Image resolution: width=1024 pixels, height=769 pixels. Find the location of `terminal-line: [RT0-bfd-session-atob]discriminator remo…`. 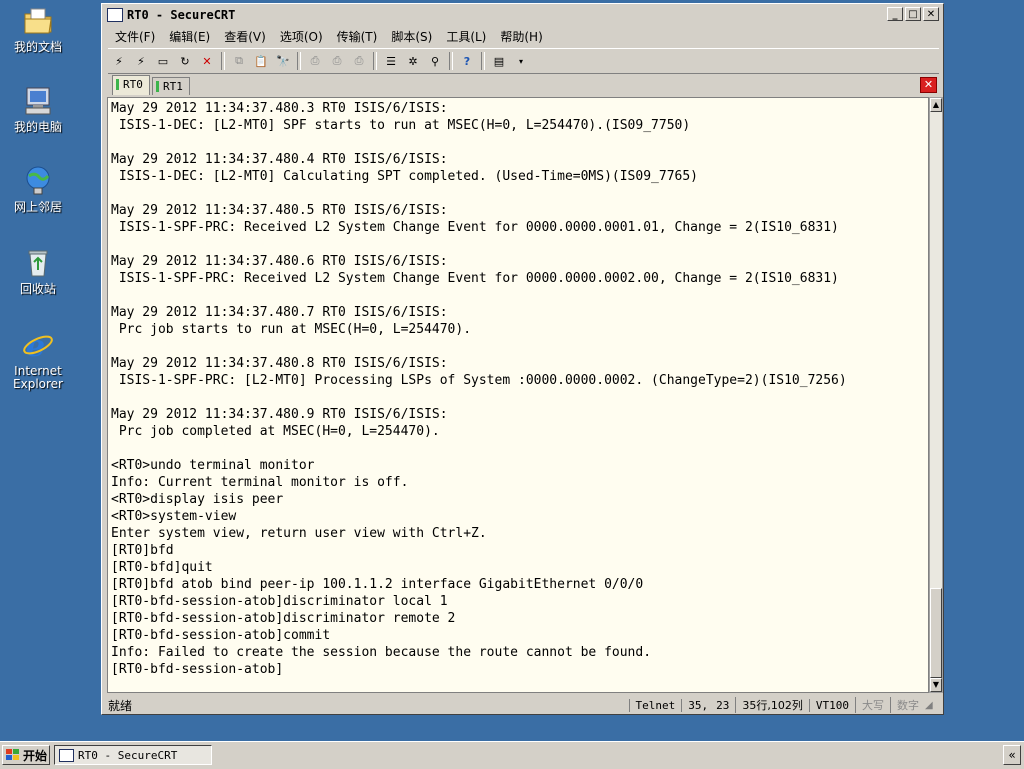

terminal-line: [RT0-bfd-session-atob]discriminator remo… is located at coordinates (283, 618).